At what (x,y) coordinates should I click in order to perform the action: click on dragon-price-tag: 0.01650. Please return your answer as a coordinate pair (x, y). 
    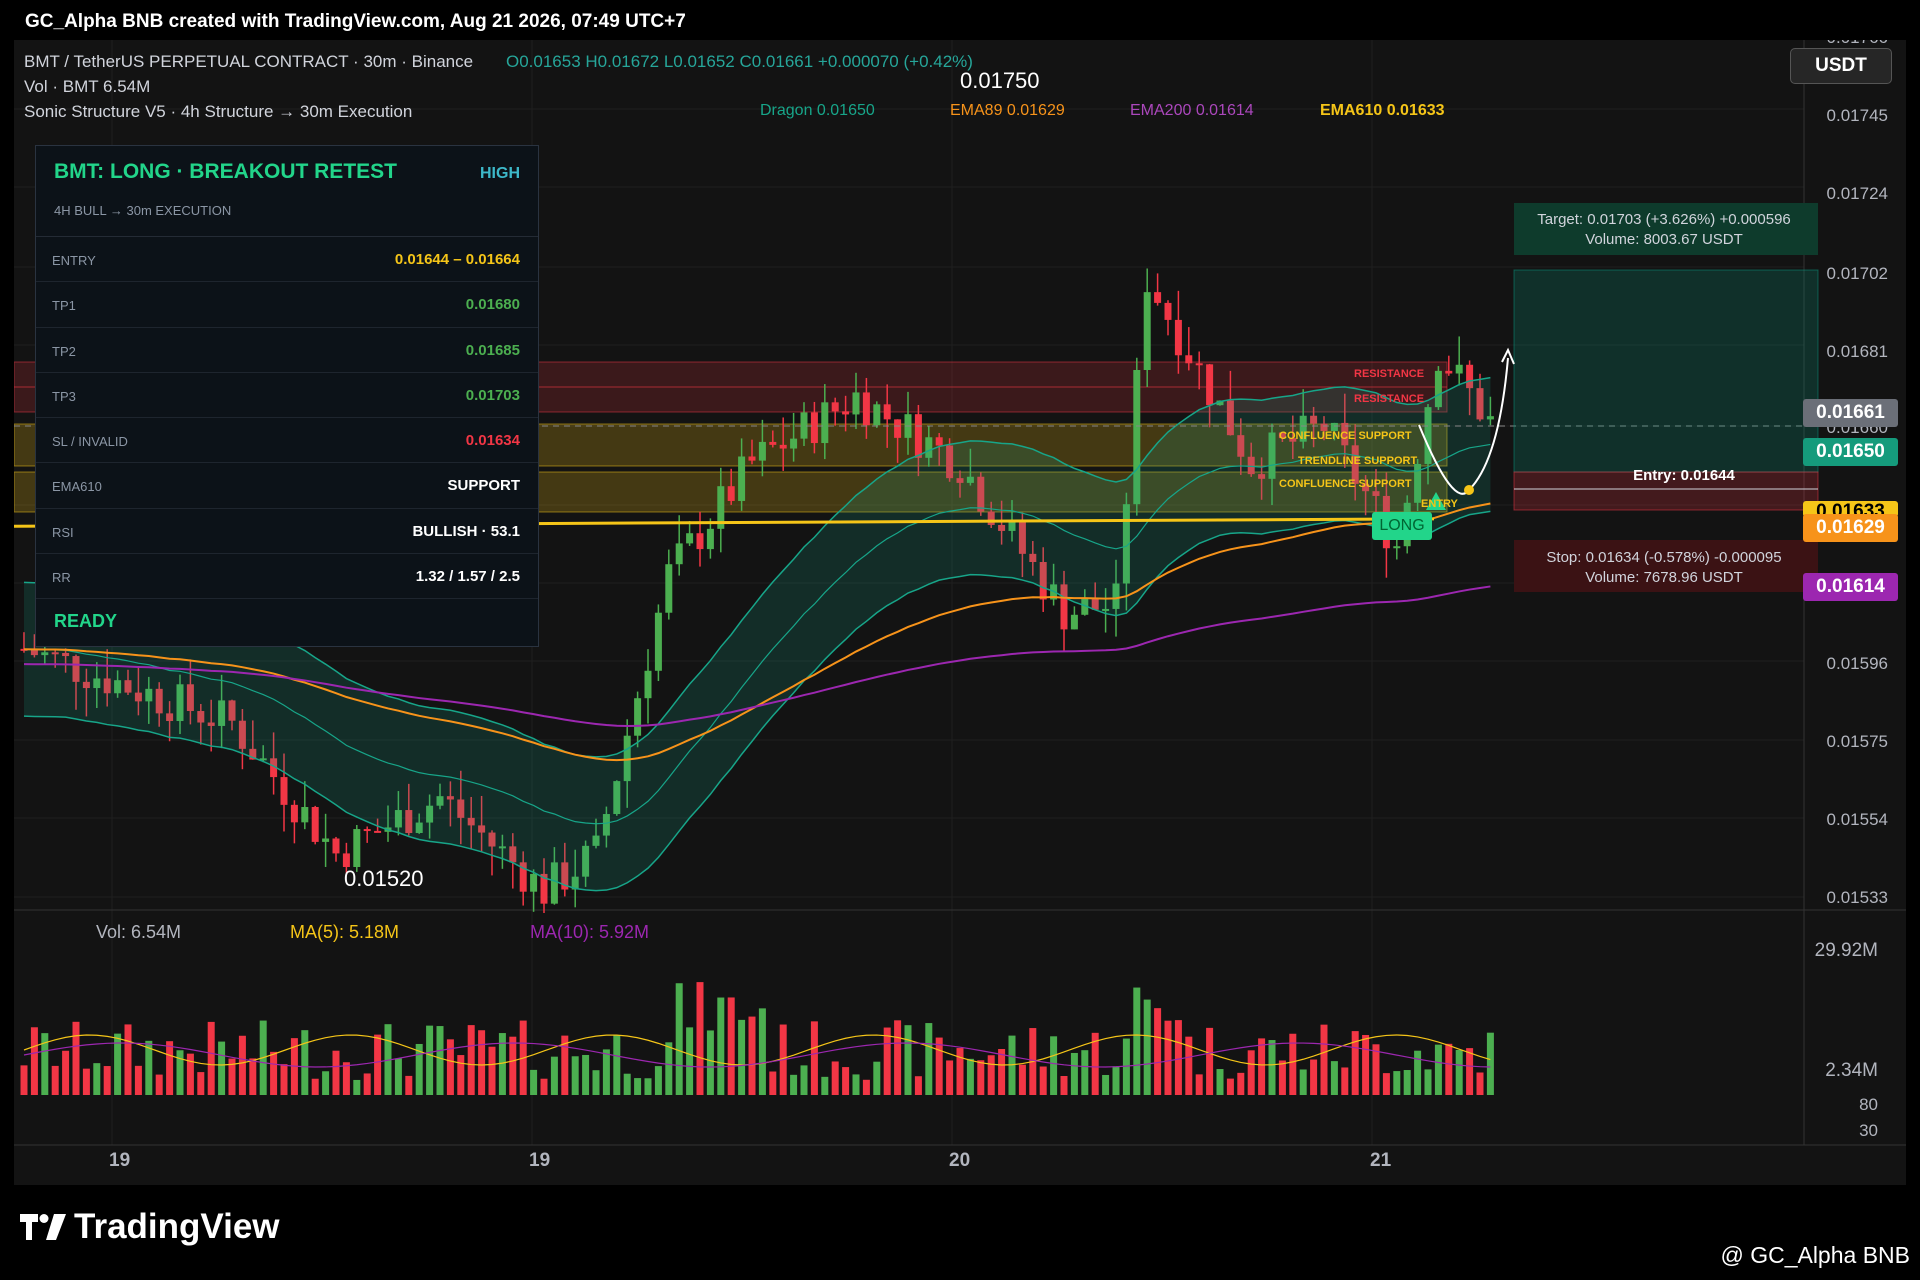
    Looking at the image, I should click on (1850, 452).